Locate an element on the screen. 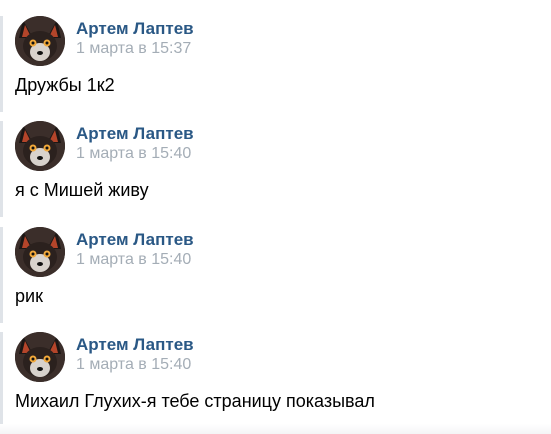 This screenshot has height=434, width=551. message-text: Дружбы 1к2 is located at coordinates (65, 85).